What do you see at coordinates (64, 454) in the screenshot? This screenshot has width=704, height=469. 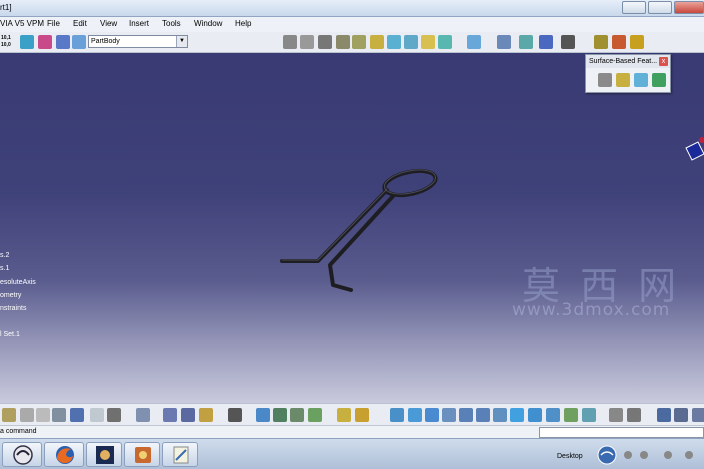 I see `taskbar-firefox-button` at bounding box center [64, 454].